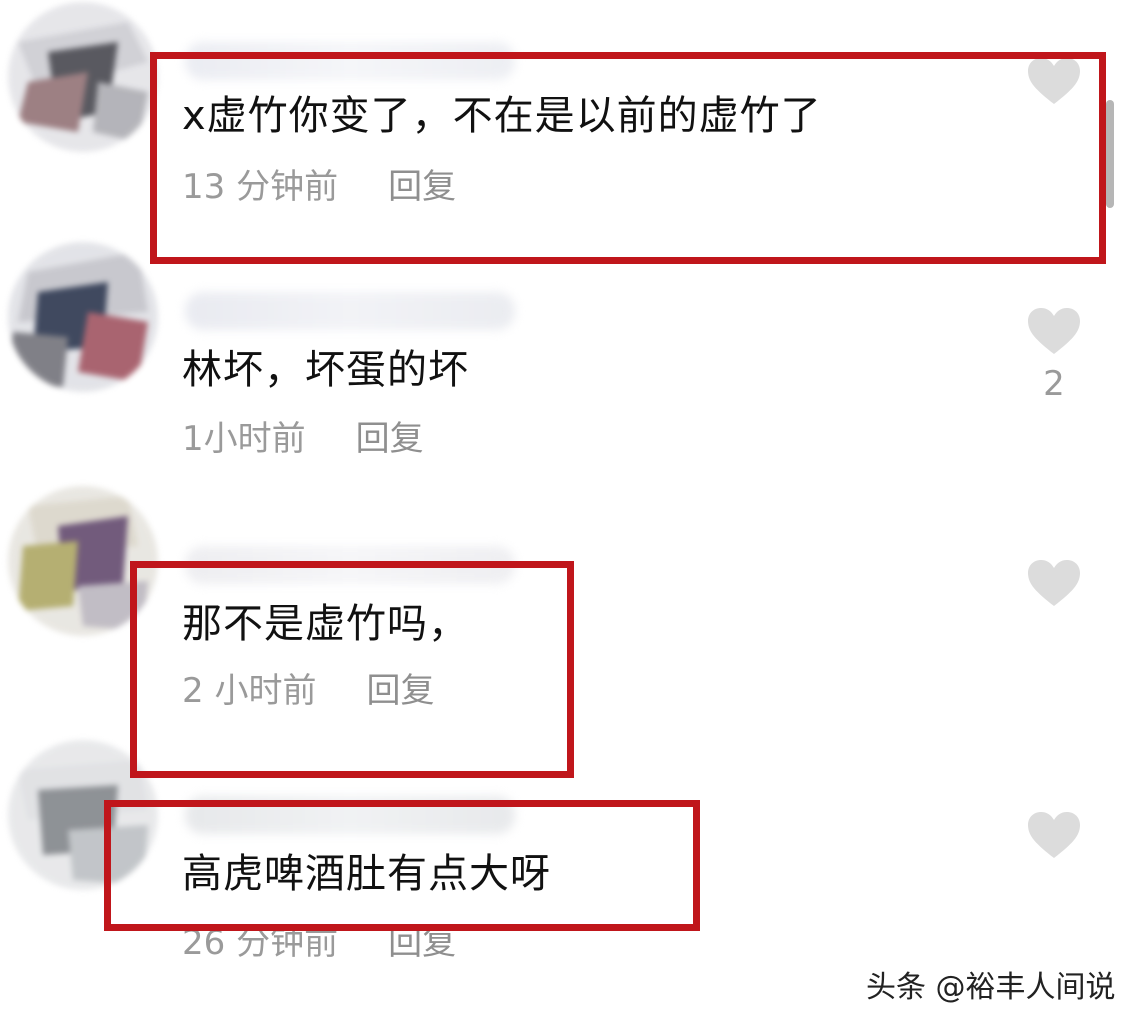 This screenshot has height=1020, width=1125. I want to click on scrollbar, so click(1110, 154).